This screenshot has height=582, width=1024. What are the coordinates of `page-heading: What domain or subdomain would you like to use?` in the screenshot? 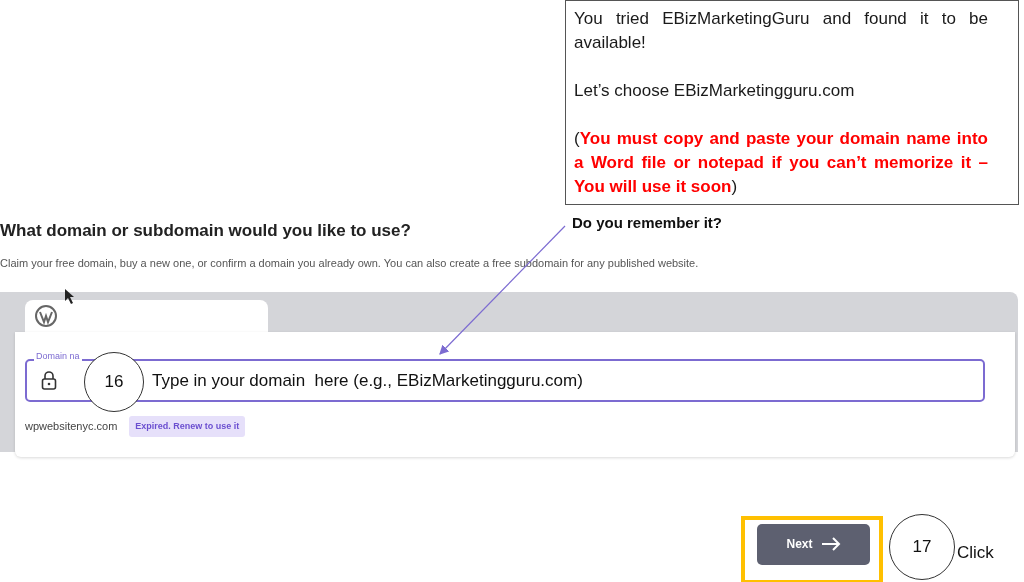 It's located at (205, 231).